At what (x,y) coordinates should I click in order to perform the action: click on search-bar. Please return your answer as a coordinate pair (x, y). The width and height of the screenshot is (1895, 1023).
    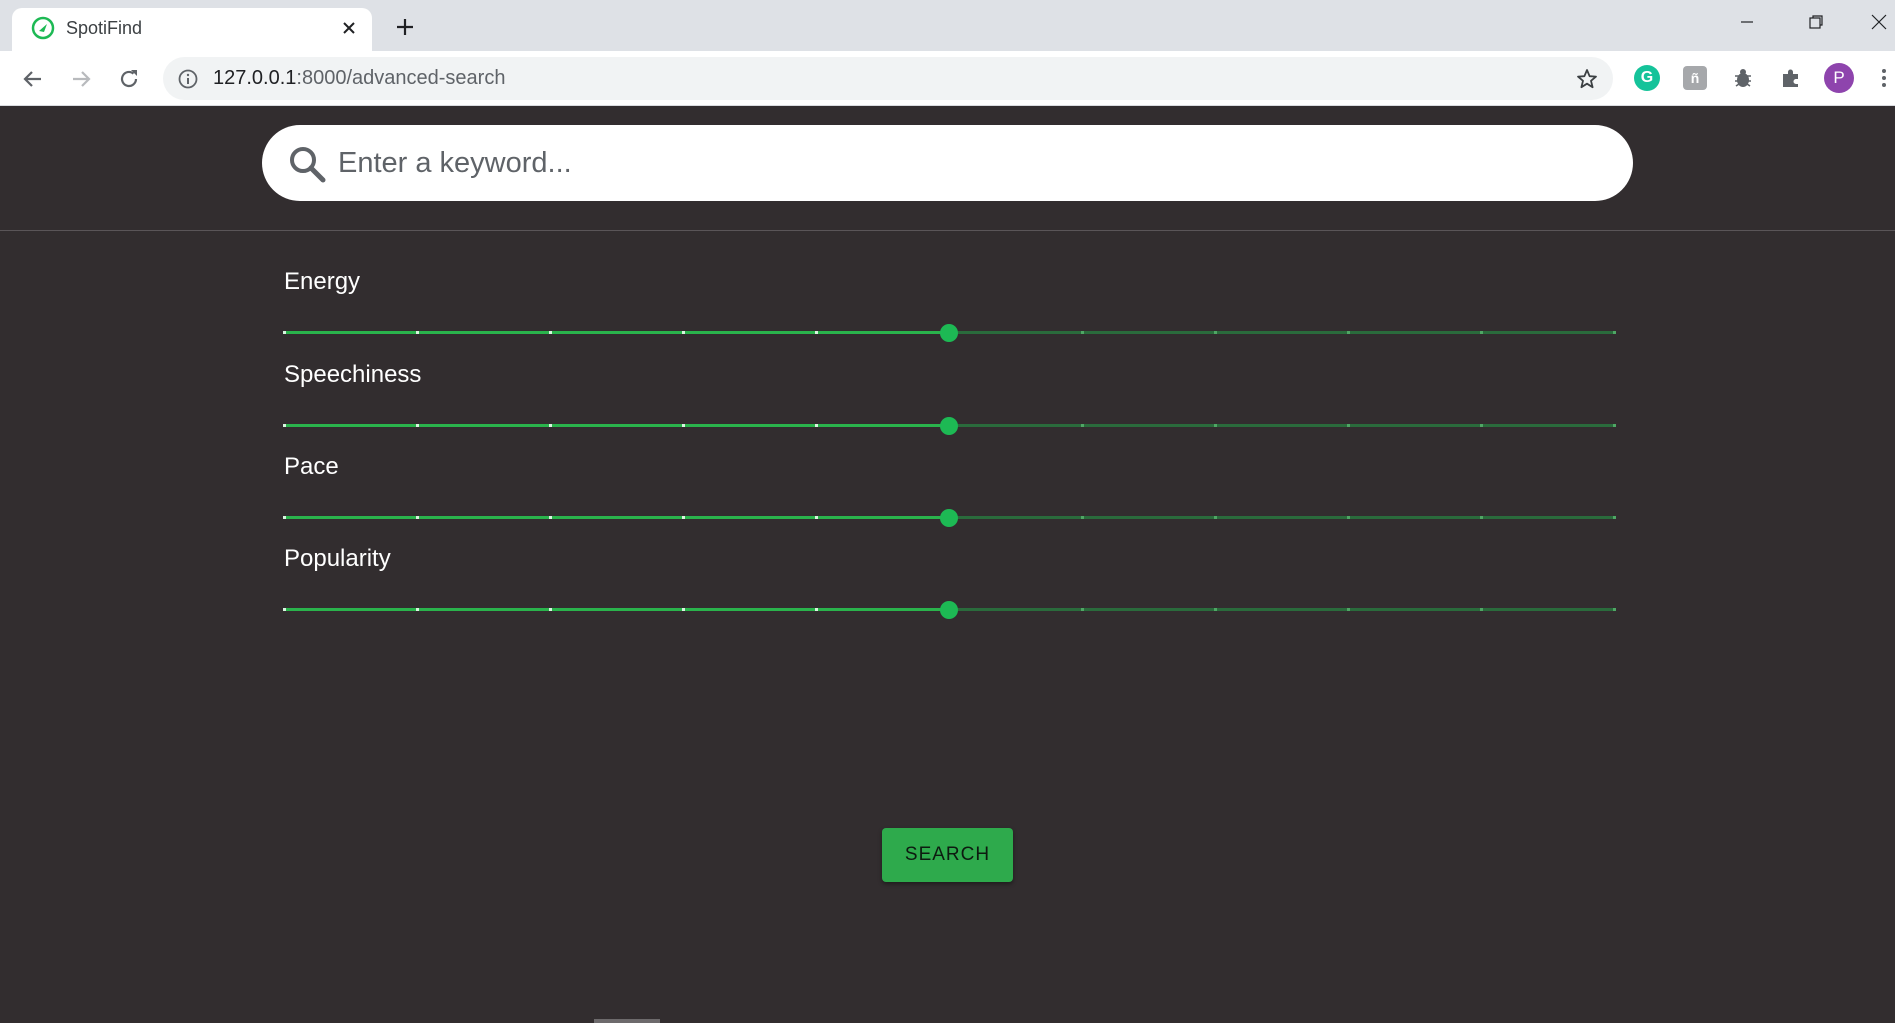
    Looking at the image, I should click on (947, 163).